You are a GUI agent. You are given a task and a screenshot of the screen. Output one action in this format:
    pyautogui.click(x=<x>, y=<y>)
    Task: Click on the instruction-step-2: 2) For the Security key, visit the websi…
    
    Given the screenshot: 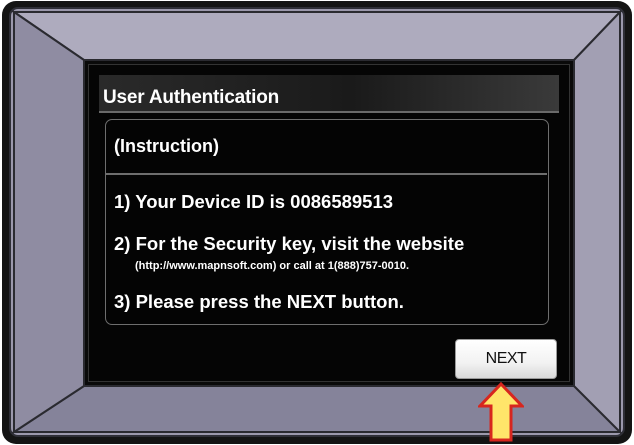 What is the action you would take?
    pyautogui.click(x=289, y=243)
    